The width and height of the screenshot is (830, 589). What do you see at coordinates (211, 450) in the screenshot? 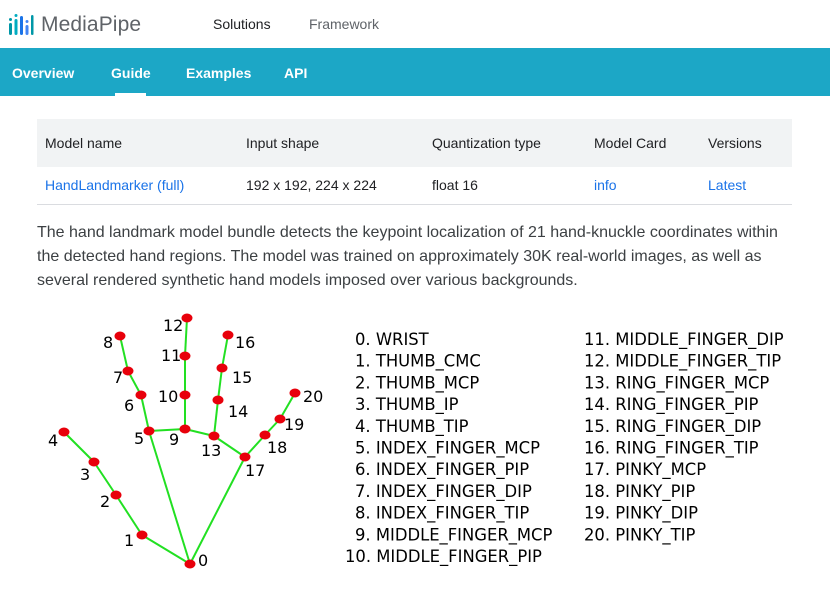
I see `landmark-number: 13` at bounding box center [211, 450].